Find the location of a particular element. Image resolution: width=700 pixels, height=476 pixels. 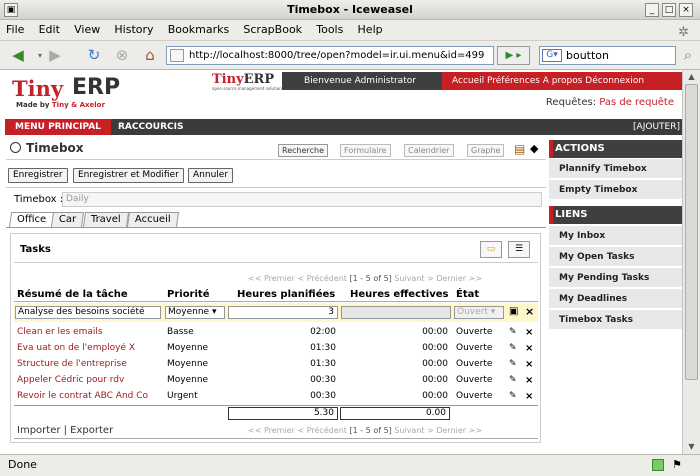

row-summary: Revoir le contrat ABC And Co is located at coordinates (89, 396).